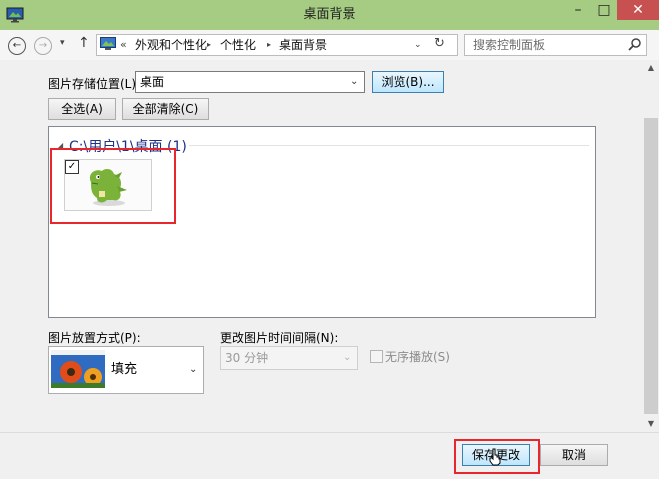  What do you see at coordinates (279, 338) in the screenshot?
I see `change-interval-label: 更改图片时间间隔(N):` at bounding box center [279, 338].